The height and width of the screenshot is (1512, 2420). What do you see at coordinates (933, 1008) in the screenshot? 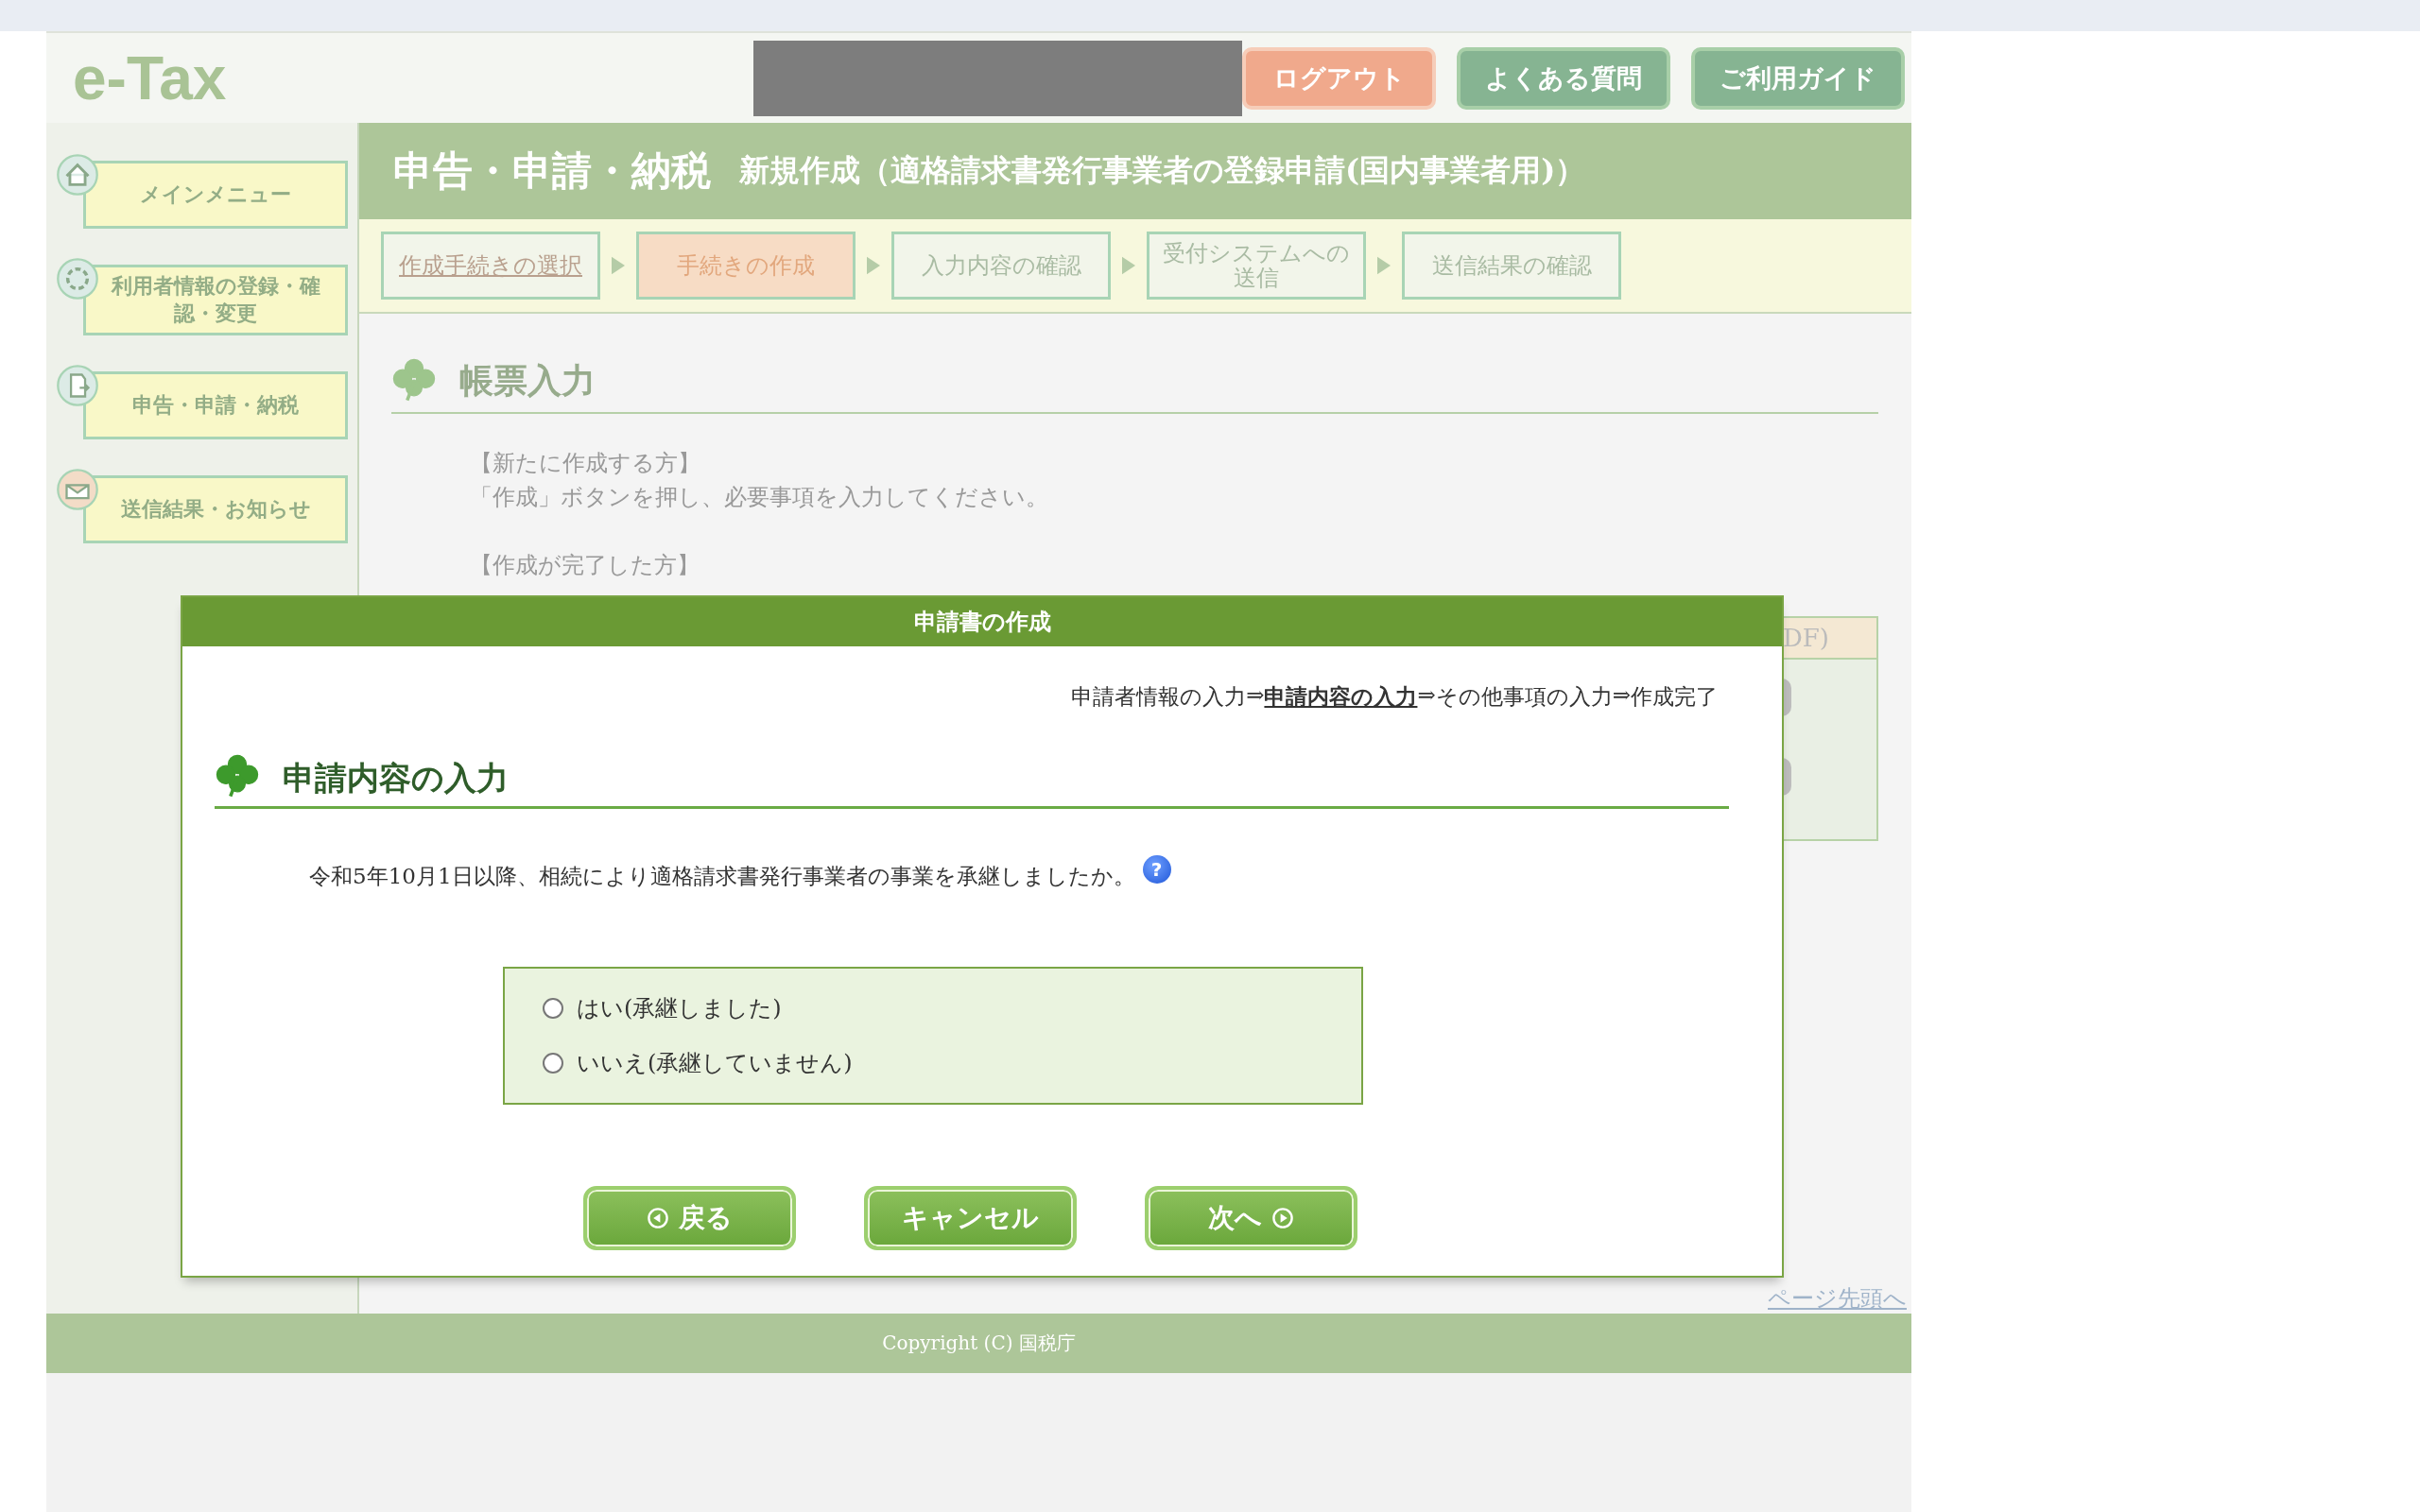
I see `radio-option: はい(承継しました)` at bounding box center [933, 1008].